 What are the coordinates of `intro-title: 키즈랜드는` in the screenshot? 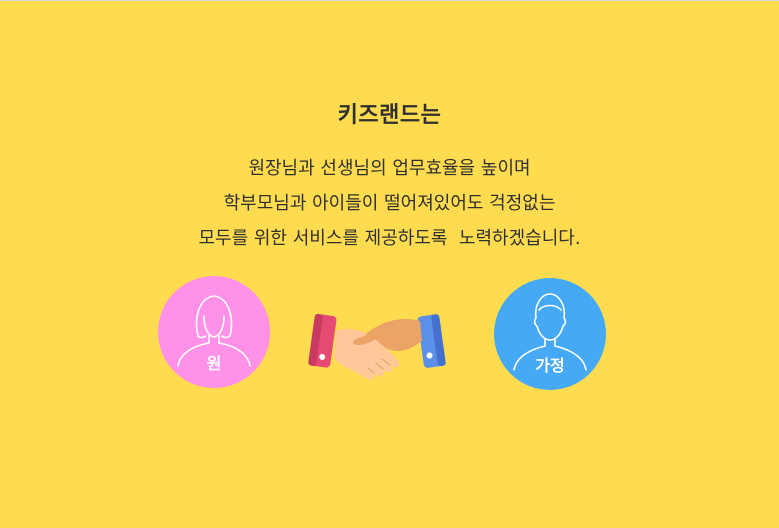 It's located at (389, 115).